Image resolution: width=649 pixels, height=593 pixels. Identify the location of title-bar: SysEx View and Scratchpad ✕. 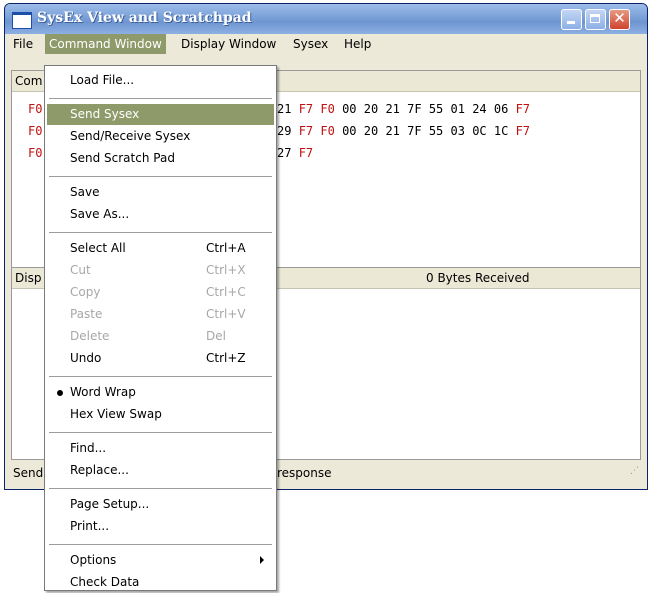
(326, 19).